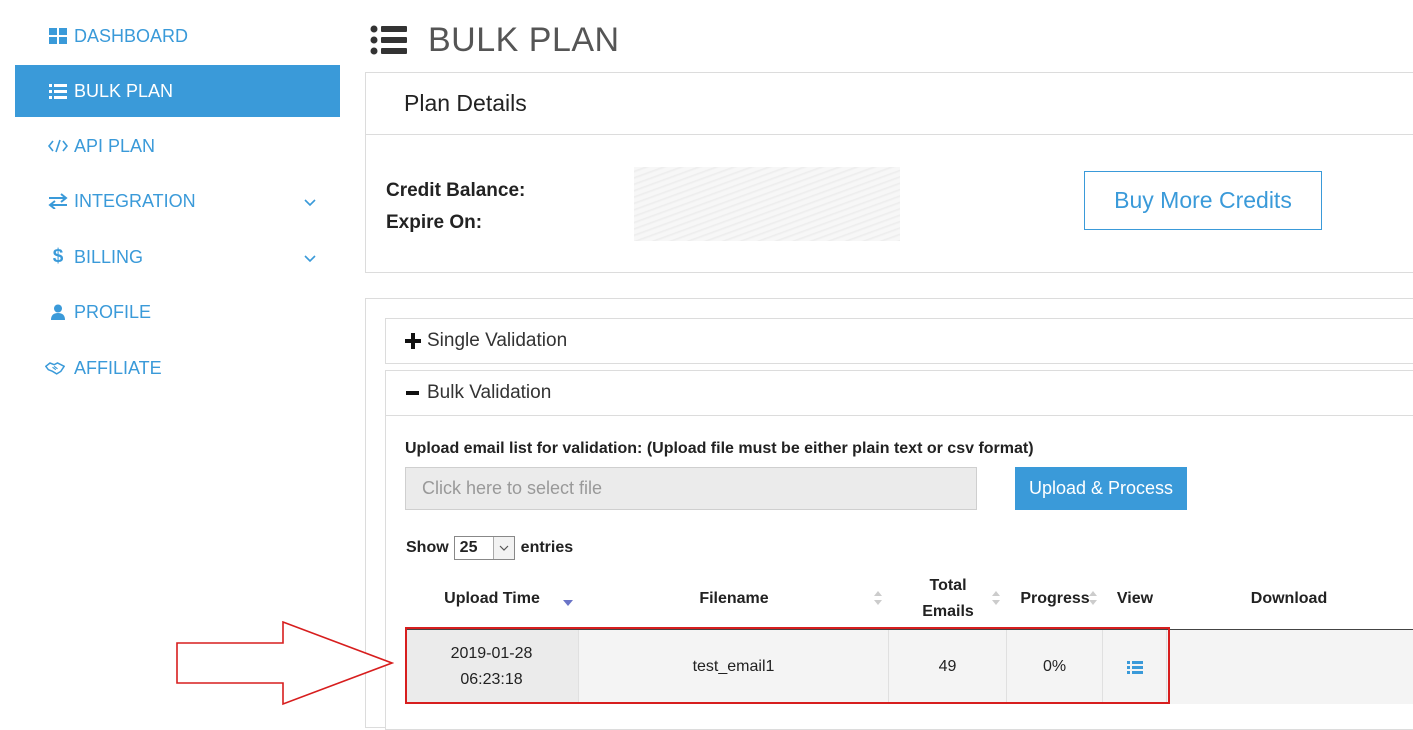 The image size is (1413, 730). Describe the element at coordinates (1290, 667) in the screenshot. I see `cell-download` at that location.